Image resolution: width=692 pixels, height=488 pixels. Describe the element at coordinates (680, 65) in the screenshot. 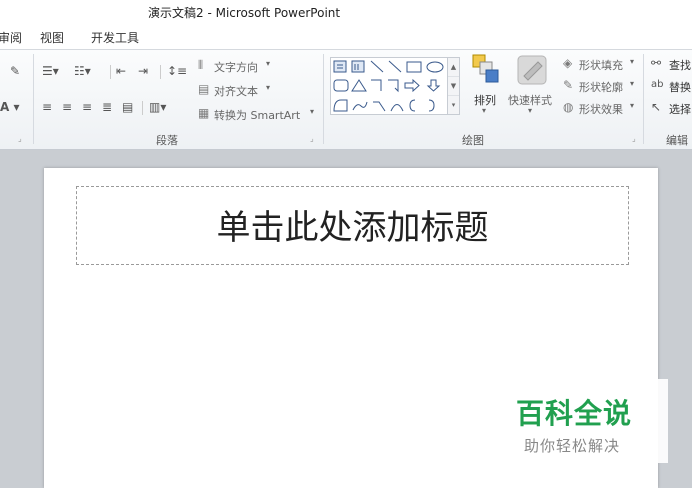

I see `find-button: 查找` at that location.